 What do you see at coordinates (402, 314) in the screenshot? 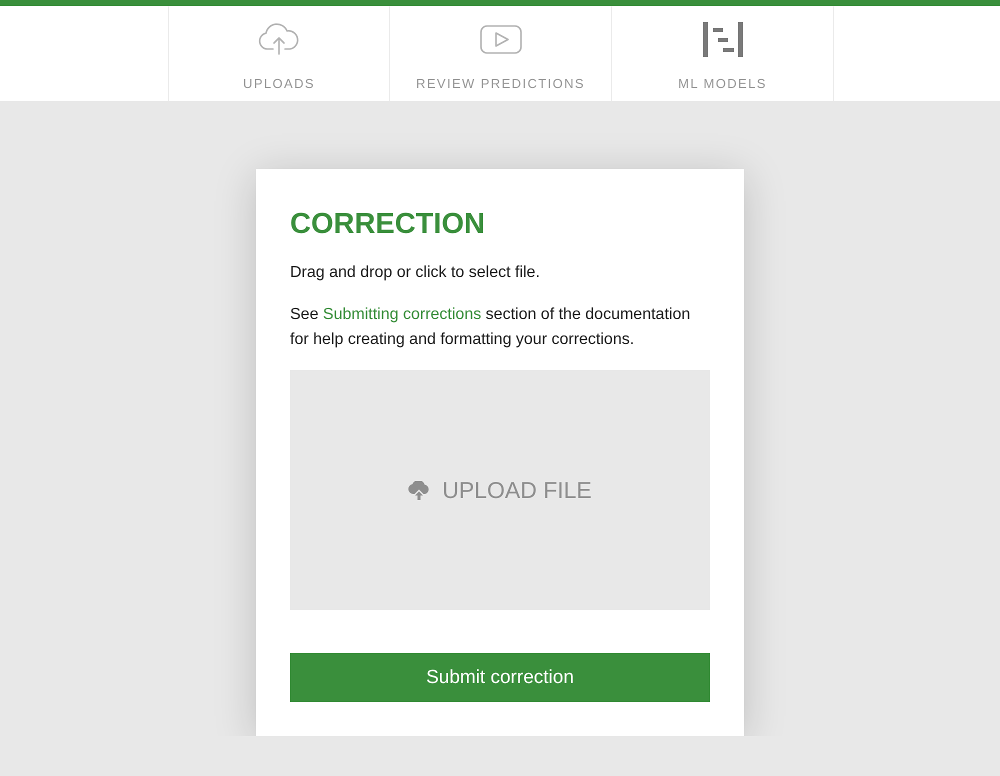
I see `documentation-link: Submitting corrections` at bounding box center [402, 314].